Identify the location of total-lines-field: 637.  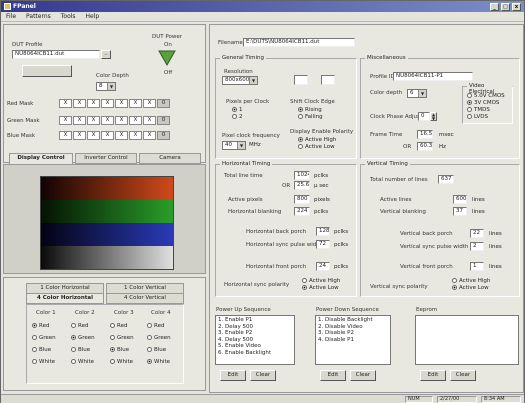
(446, 179).